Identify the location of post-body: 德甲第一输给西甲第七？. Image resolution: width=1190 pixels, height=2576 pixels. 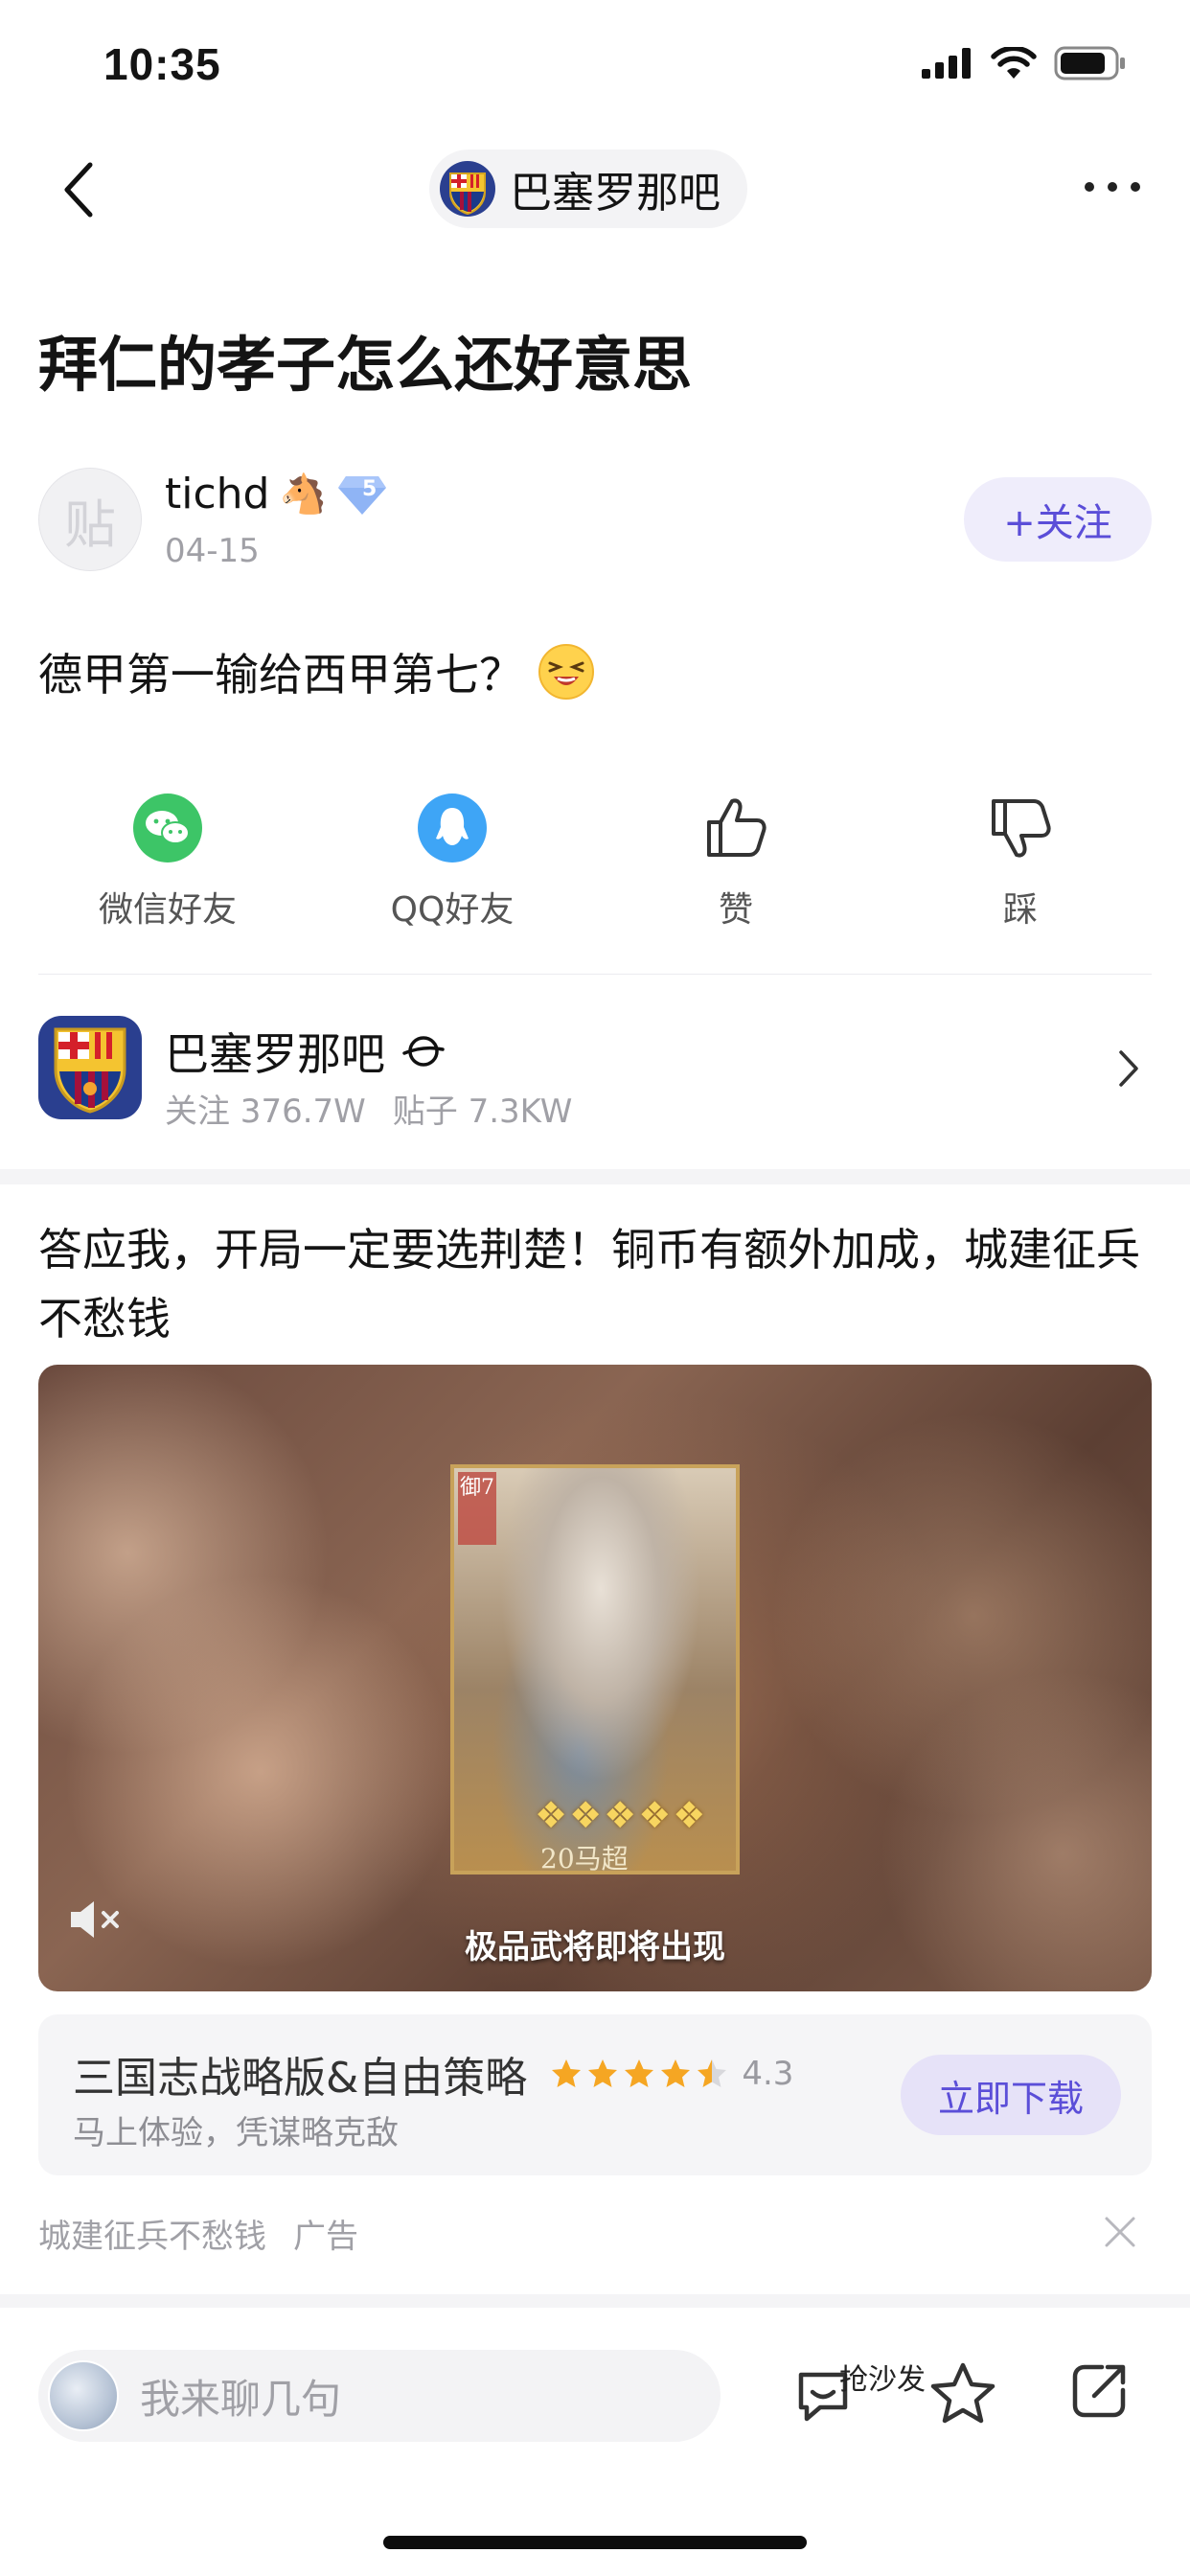
(317, 671).